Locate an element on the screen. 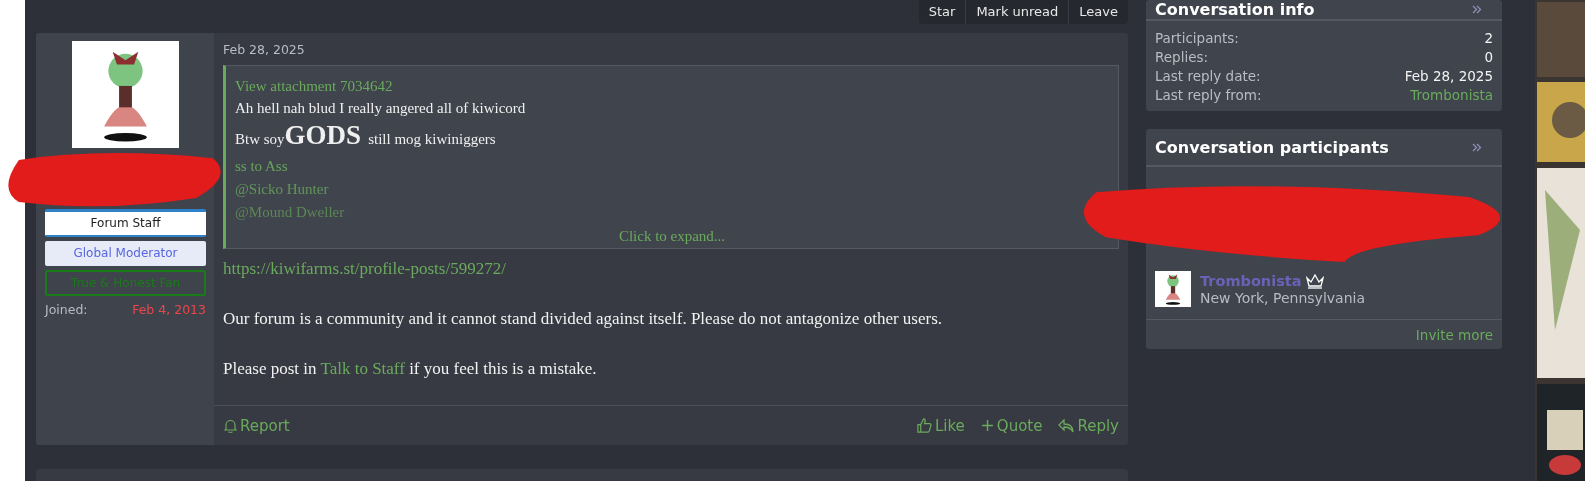 The image size is (1585, 481). talk-to-staff-link: Talk to Staff is located at coordinates (362, 368).